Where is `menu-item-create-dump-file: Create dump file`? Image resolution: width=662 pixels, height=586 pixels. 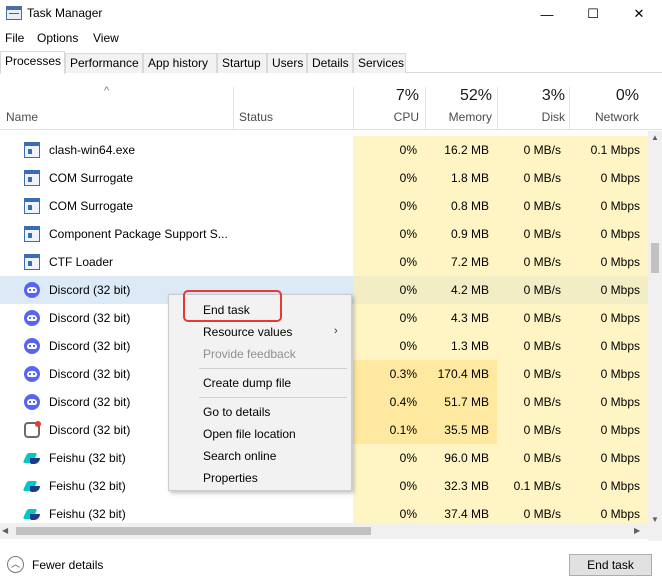
menu-item-create-dump-file: Create dump file is located at coordinates (247, 383).